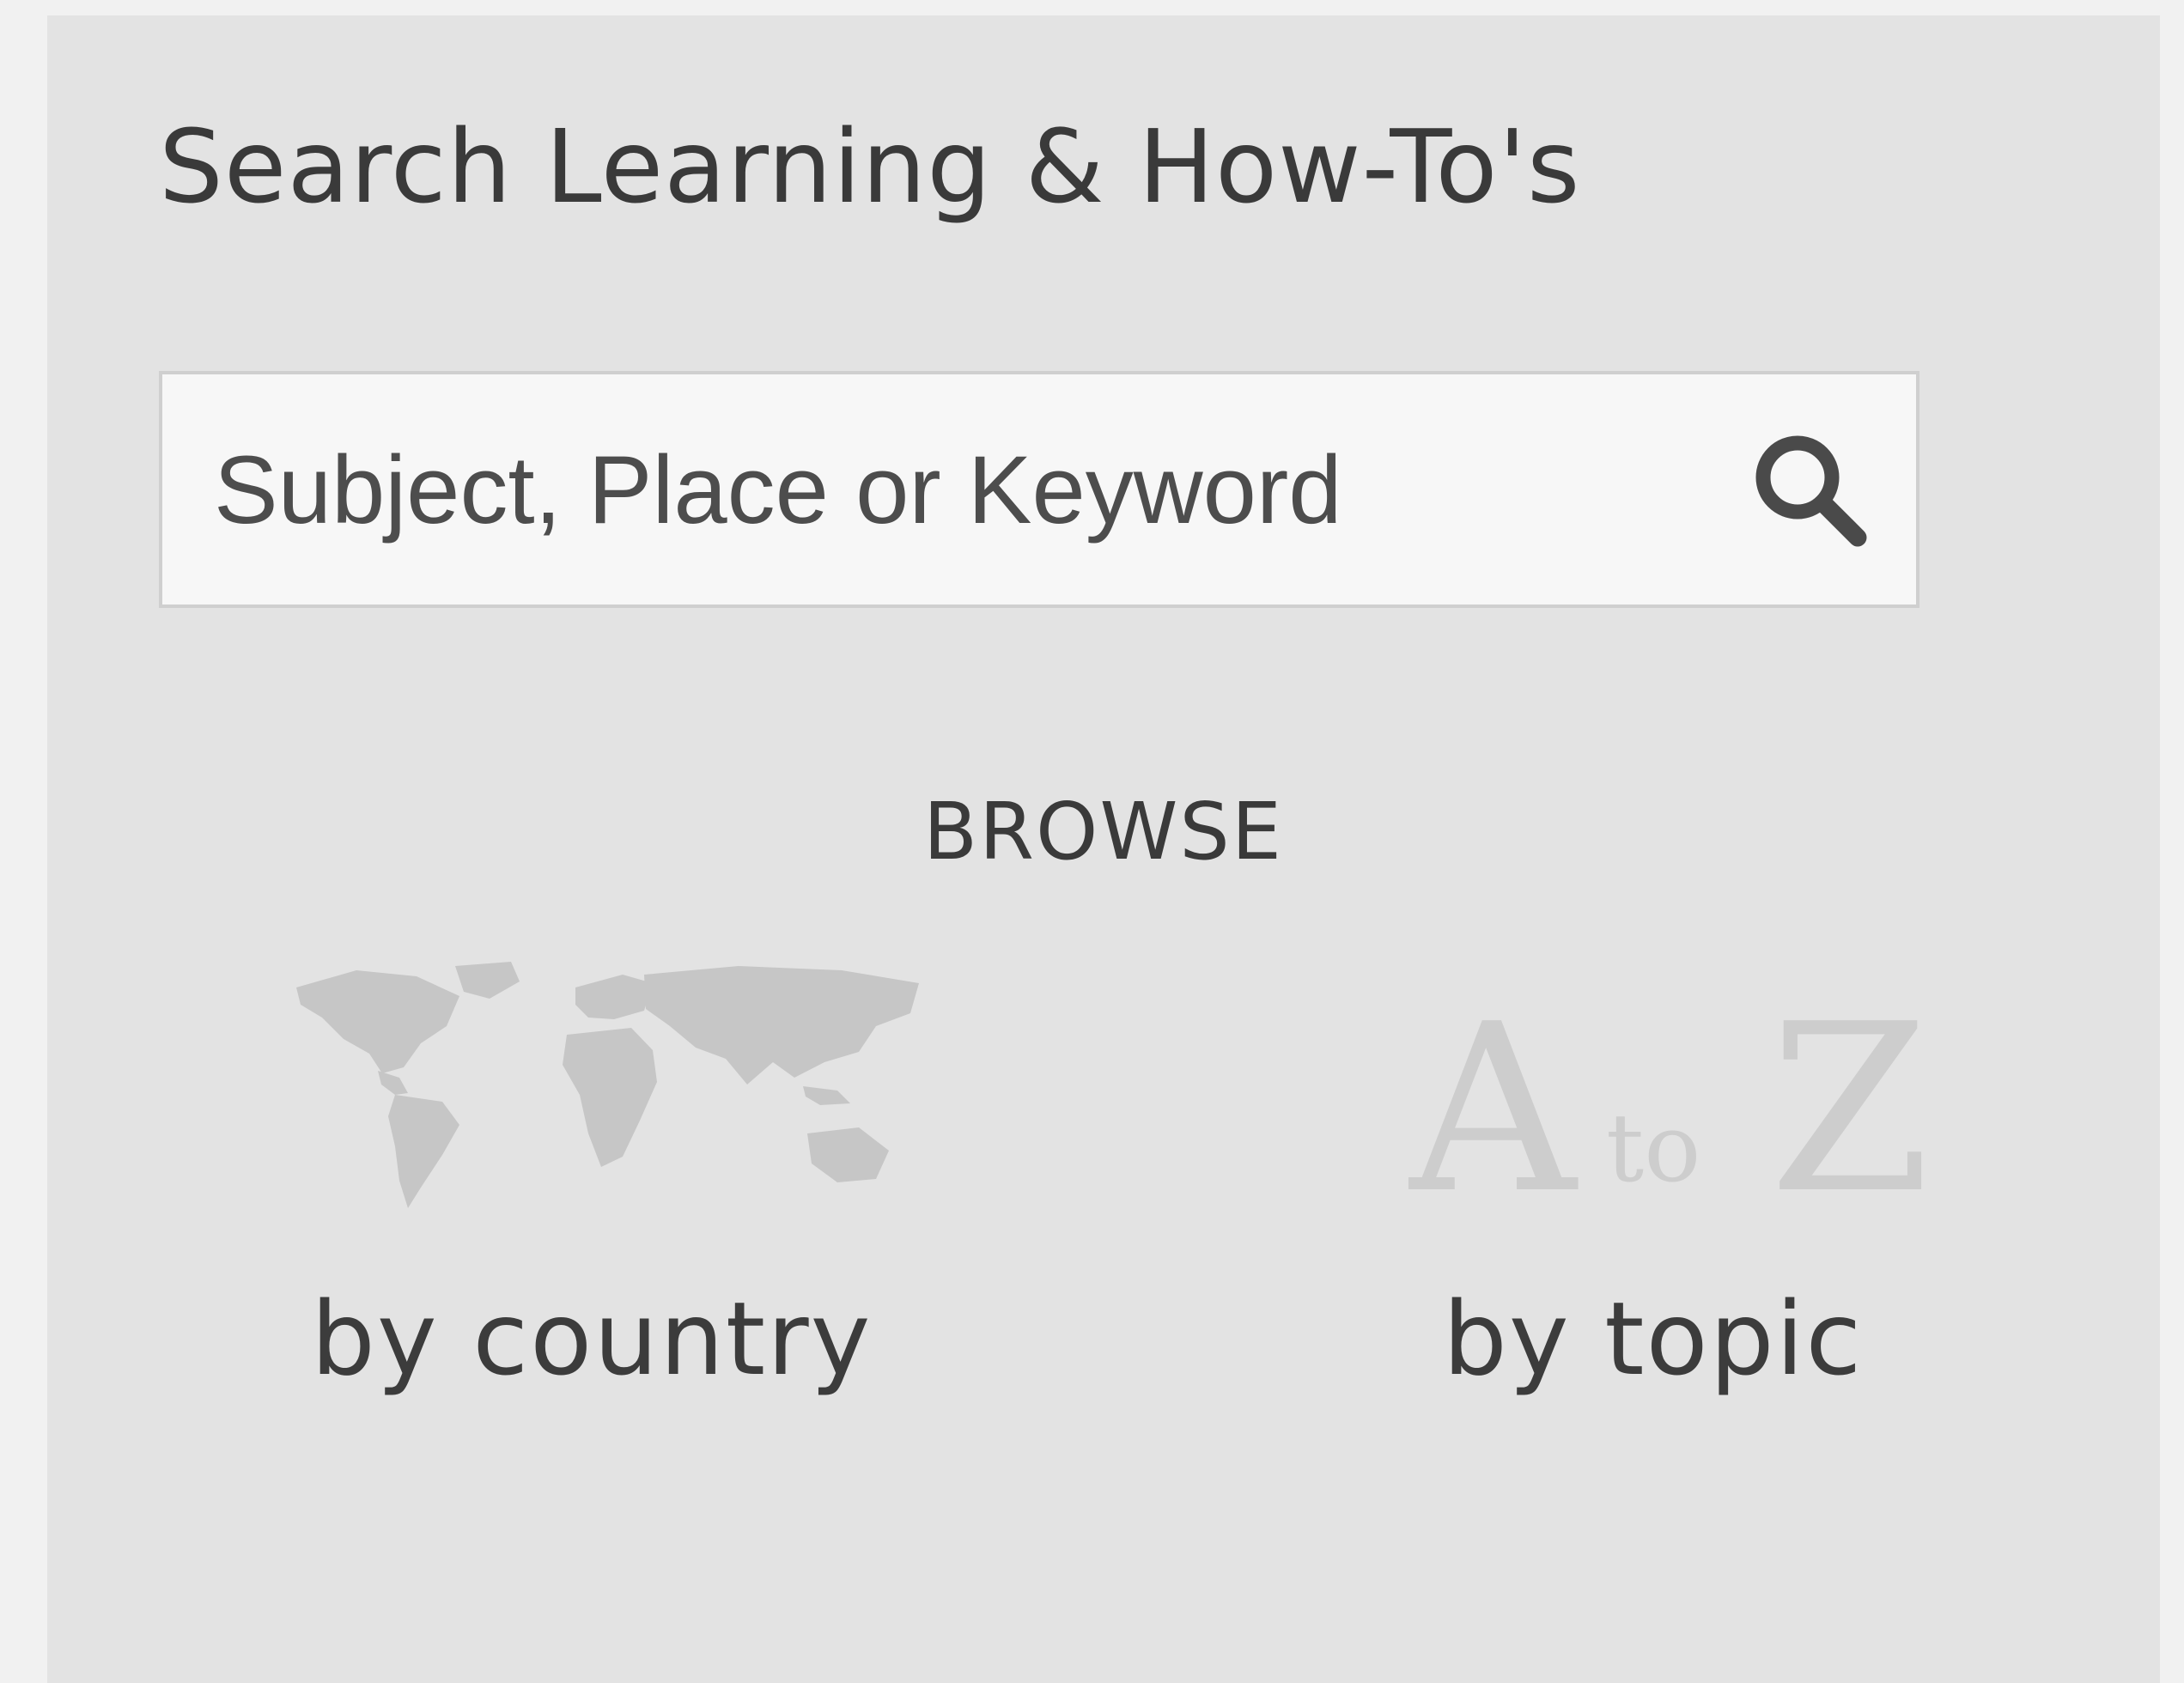 The width and height of the screenshot is (2184, 1683). Describe the element at coordinates (1811, 491) in the screenshot. I see `search-icon` at that location.